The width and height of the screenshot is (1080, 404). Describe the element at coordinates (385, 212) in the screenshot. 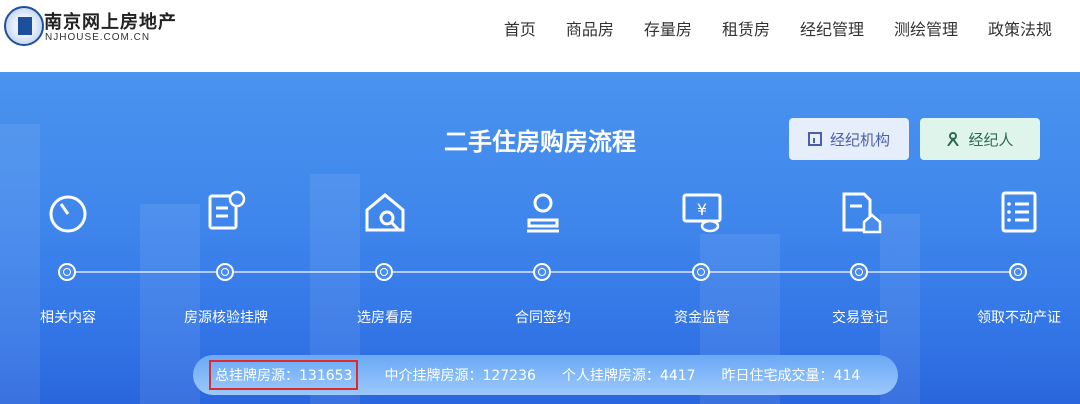

I see `house-search-icon` at that location.